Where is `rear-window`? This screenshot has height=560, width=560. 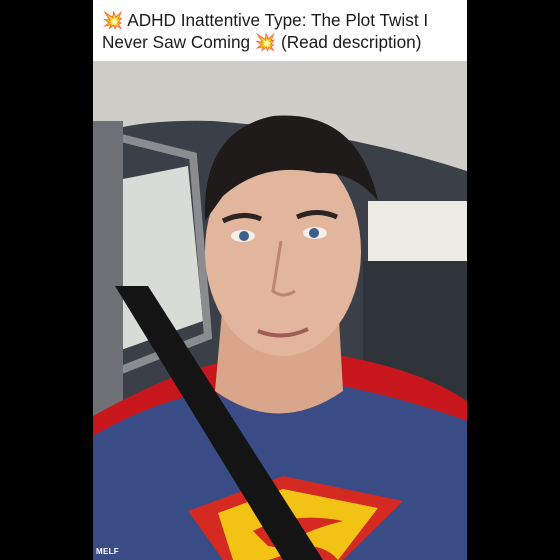 rear-window is located at coordinates (417, 233).